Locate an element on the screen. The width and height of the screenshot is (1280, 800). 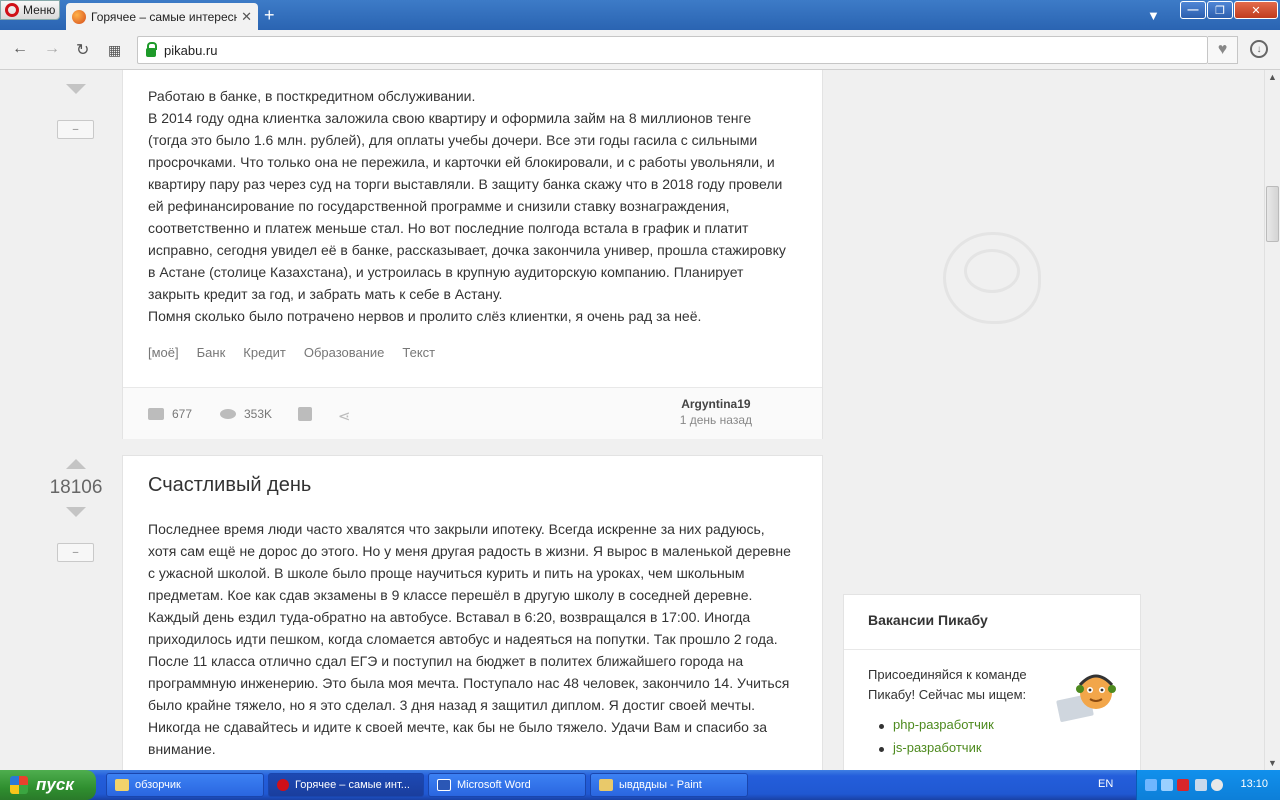
vacancy-link-label: php-разработчик is located at coordinates (943, 724).